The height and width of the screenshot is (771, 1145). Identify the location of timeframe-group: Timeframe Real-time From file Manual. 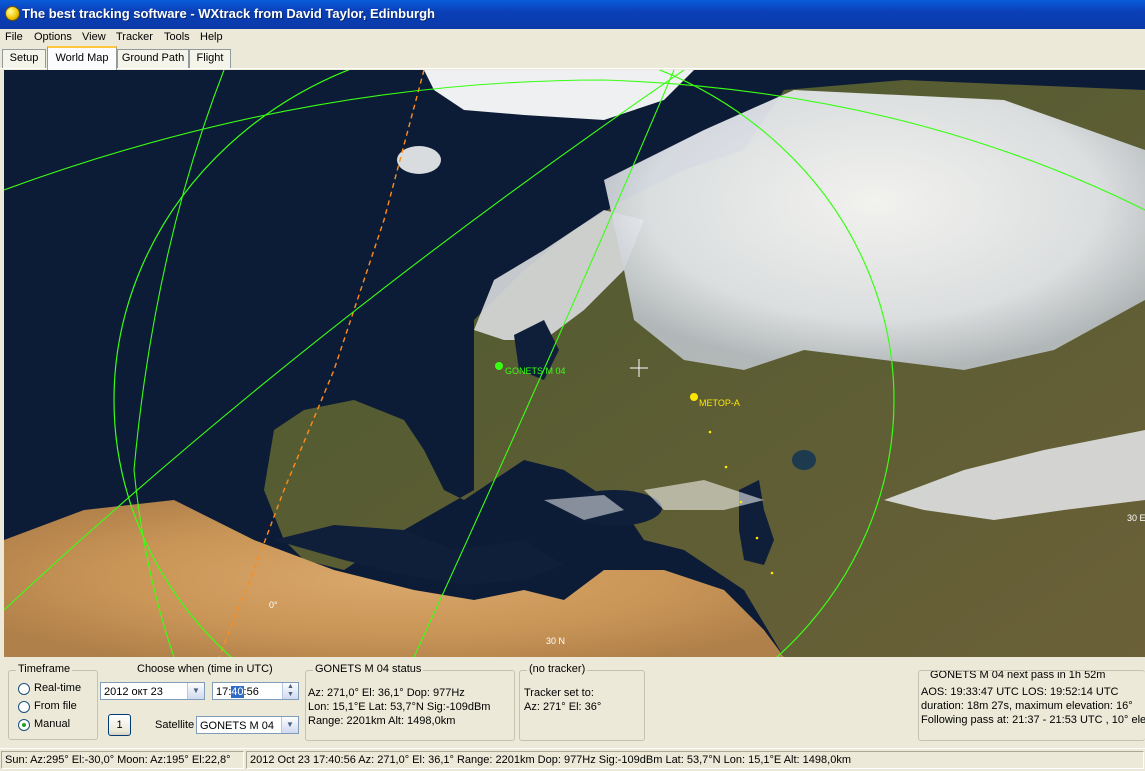
(53, 701).